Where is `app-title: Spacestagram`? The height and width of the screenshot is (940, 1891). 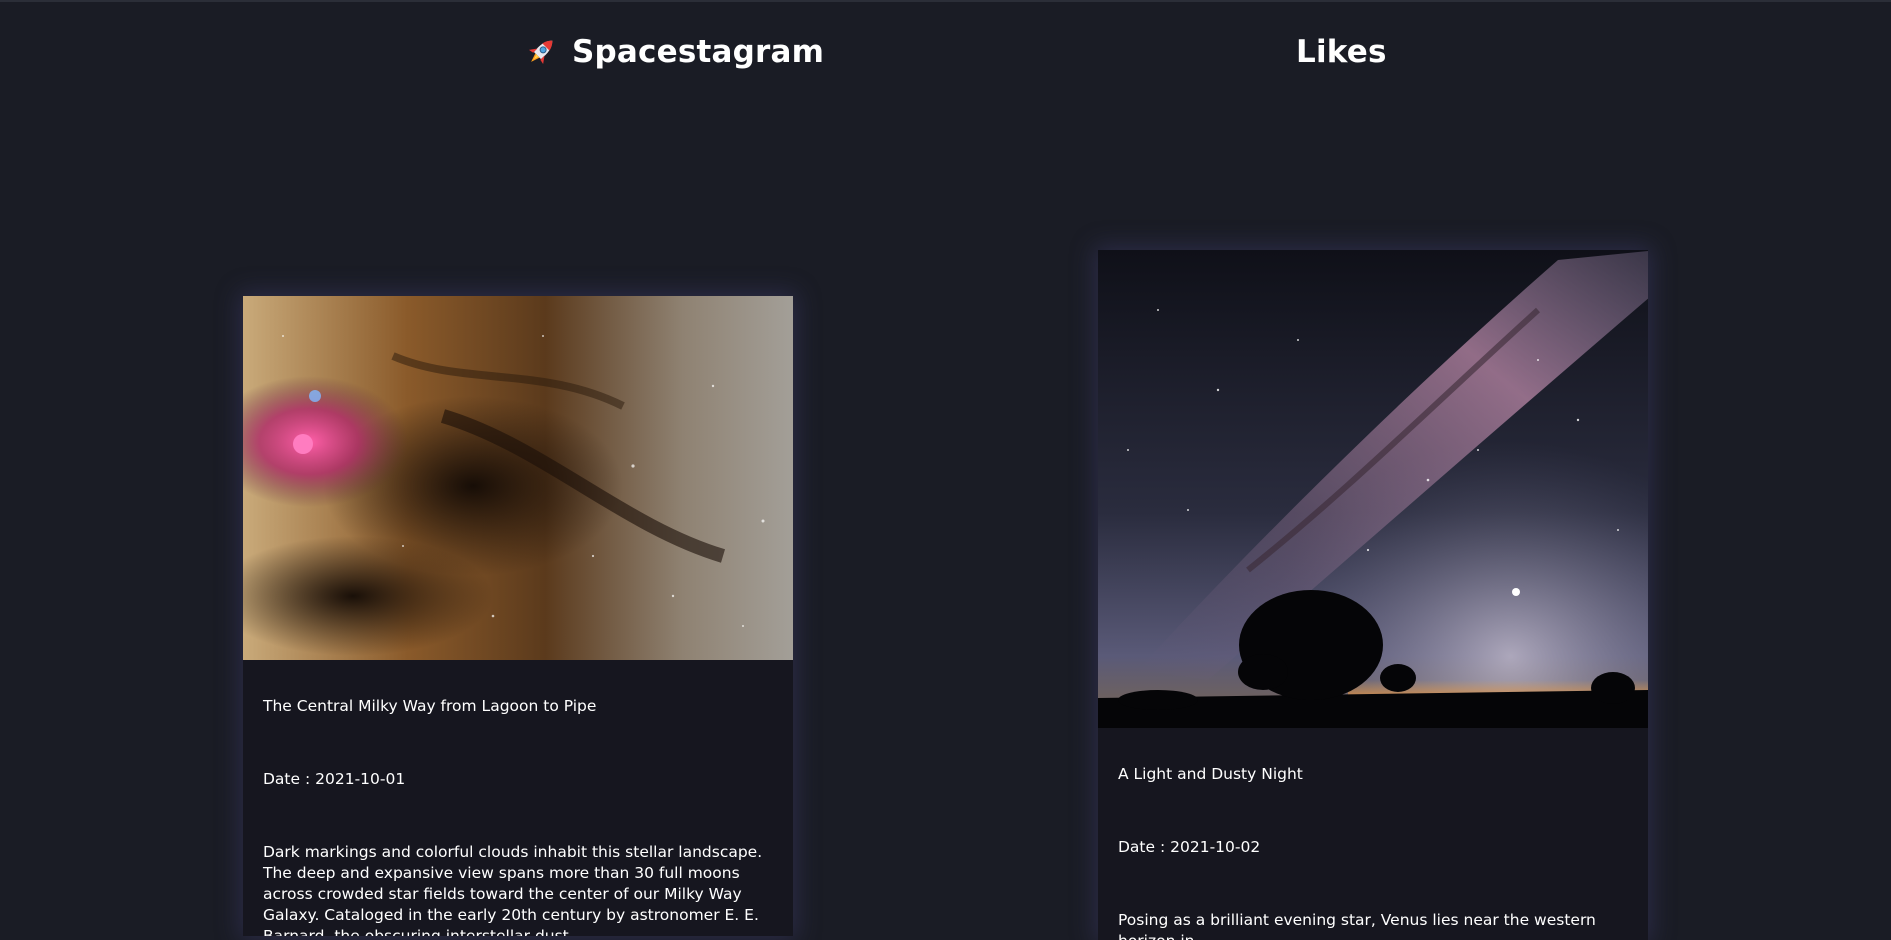 app-title: Spacestagram is located at coordinates (673, 52).